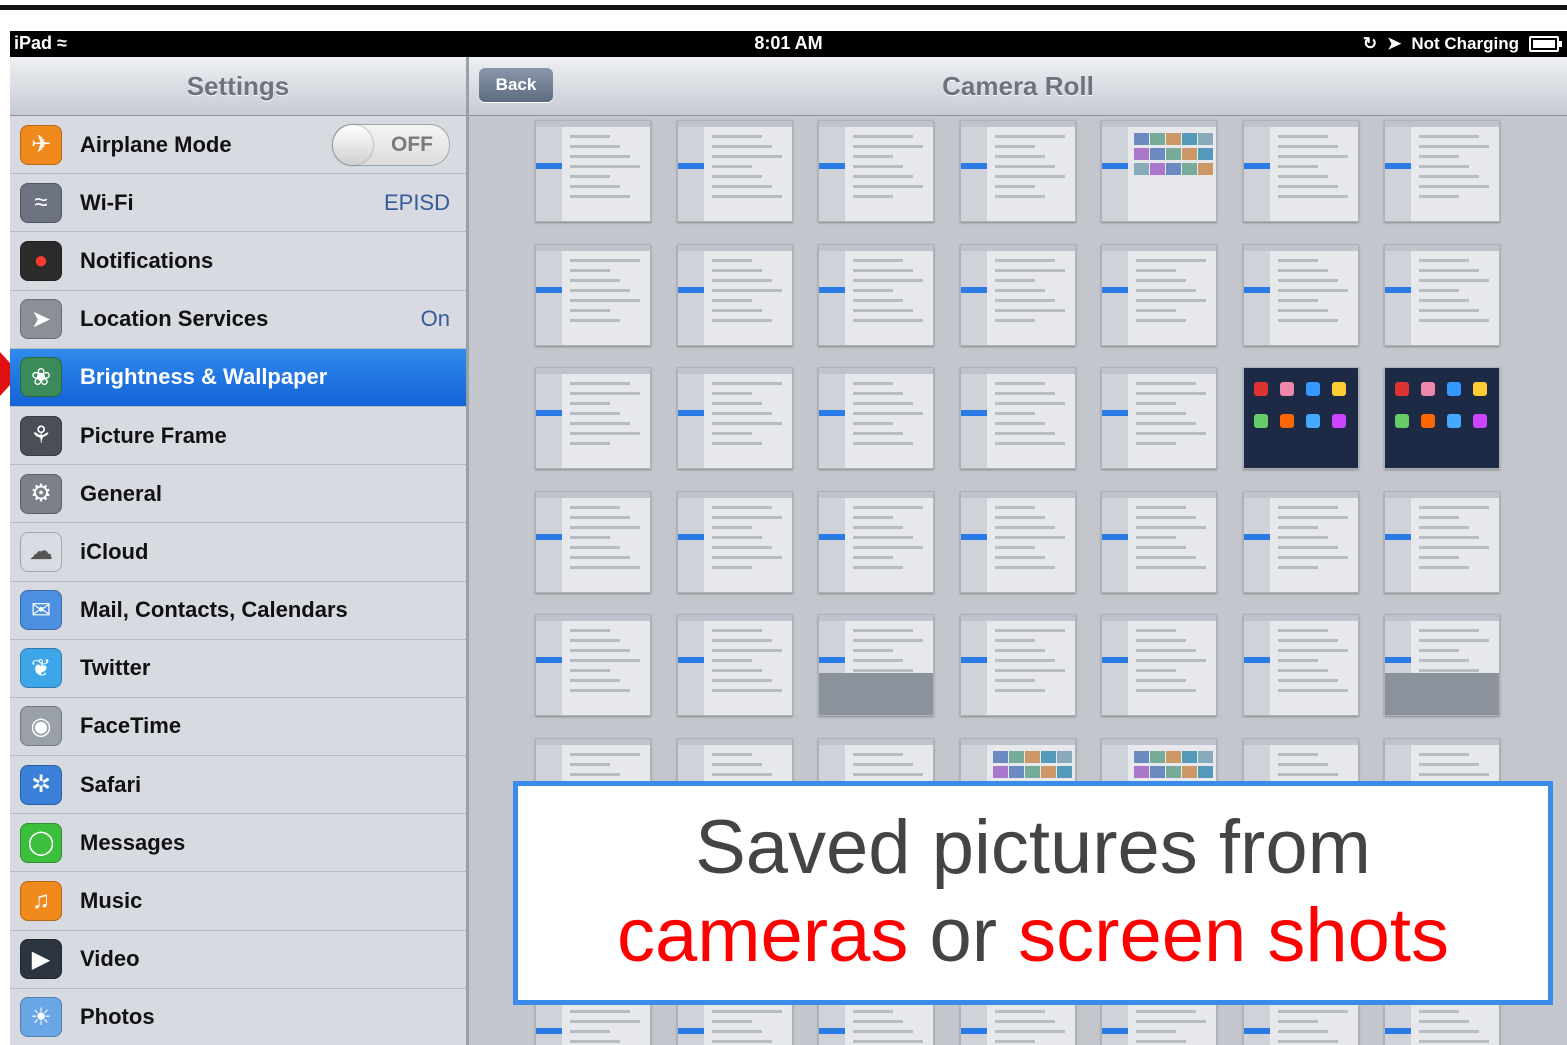 This screenshot has height=1045, width=1567. I want to click on settings-row-location-services: ➤ Location Services On, so click(238, 320).